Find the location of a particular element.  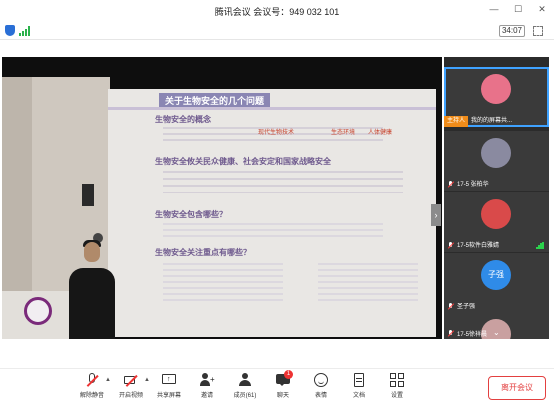

network-signal-icon is located at coordinates (25, 31).